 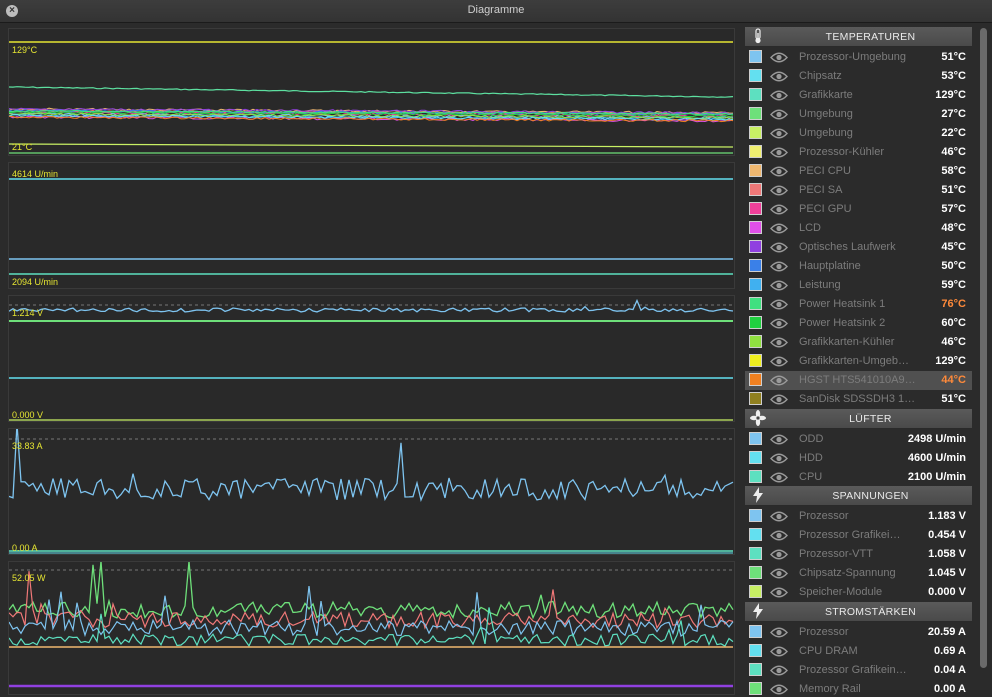 I want to click on sensor-row: ODD 2498 U/min, so click(x=858, y=439).